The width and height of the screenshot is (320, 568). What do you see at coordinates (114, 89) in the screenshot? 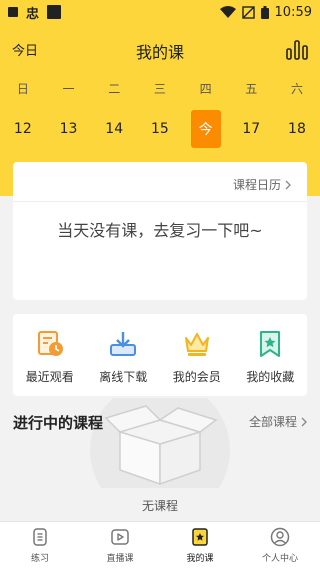
I see `weekday-label: 二` at bounding box center [114, 89].